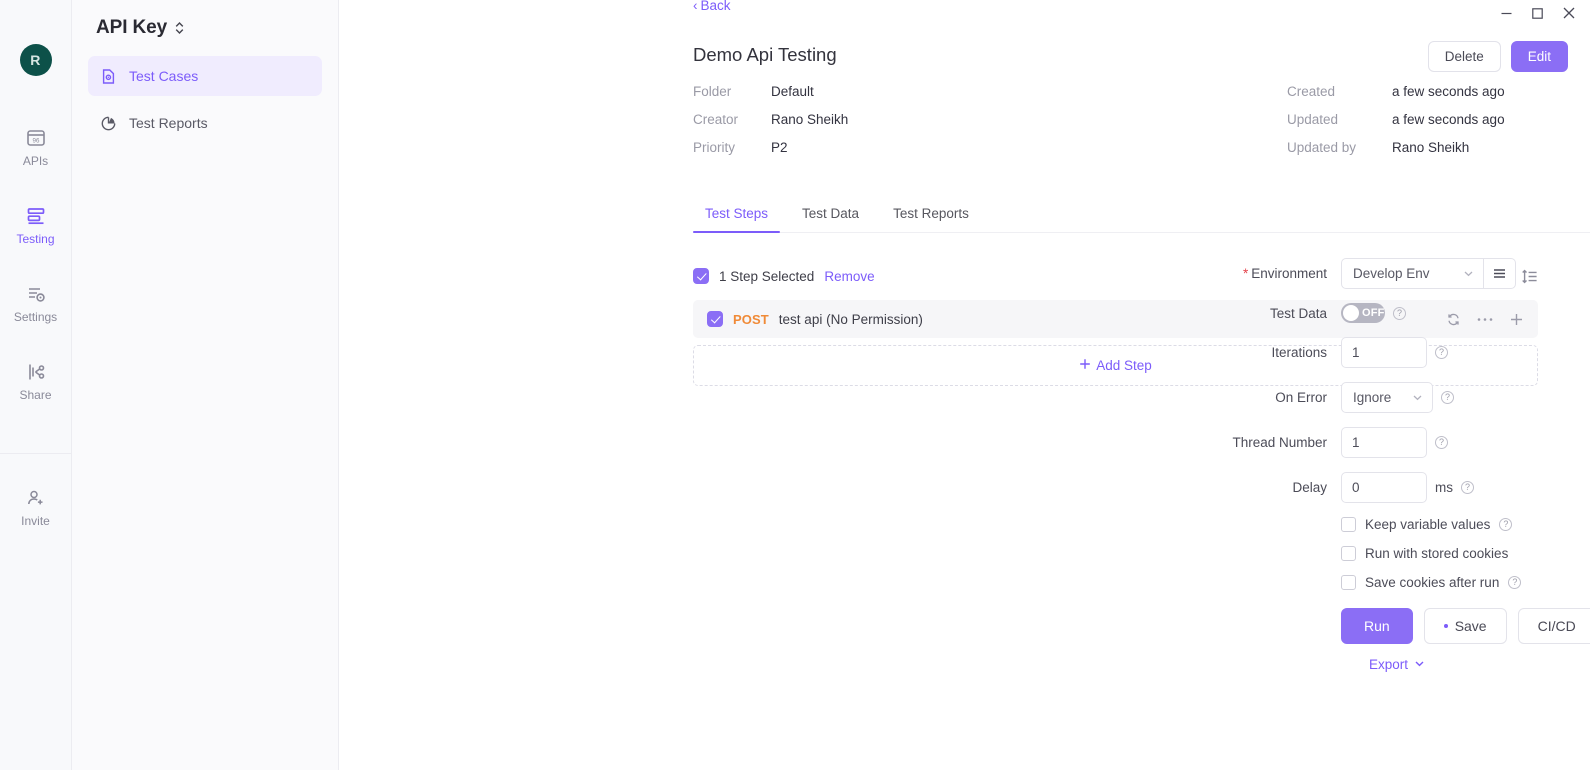  I want to click on save-button: Save, so click(1465, 626).